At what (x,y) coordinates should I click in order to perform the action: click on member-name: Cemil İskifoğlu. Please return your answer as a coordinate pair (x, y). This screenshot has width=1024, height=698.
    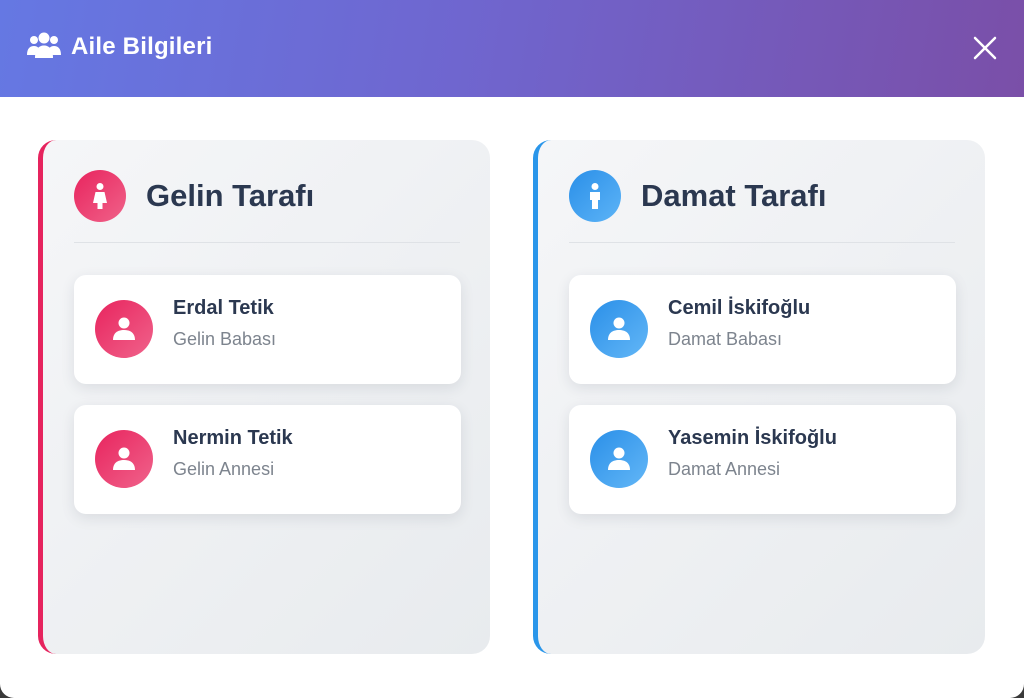
    Looking at the image, I should click on (739, 308).